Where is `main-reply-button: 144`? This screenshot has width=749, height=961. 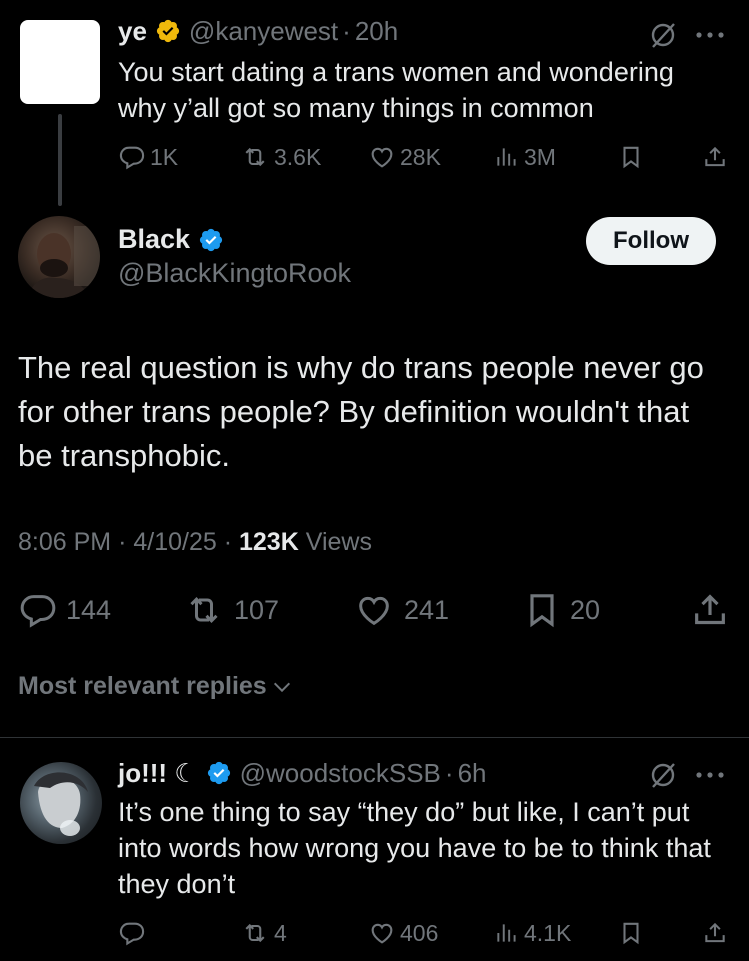 main-reply-button: 144 is located at coordinates (64, 610).